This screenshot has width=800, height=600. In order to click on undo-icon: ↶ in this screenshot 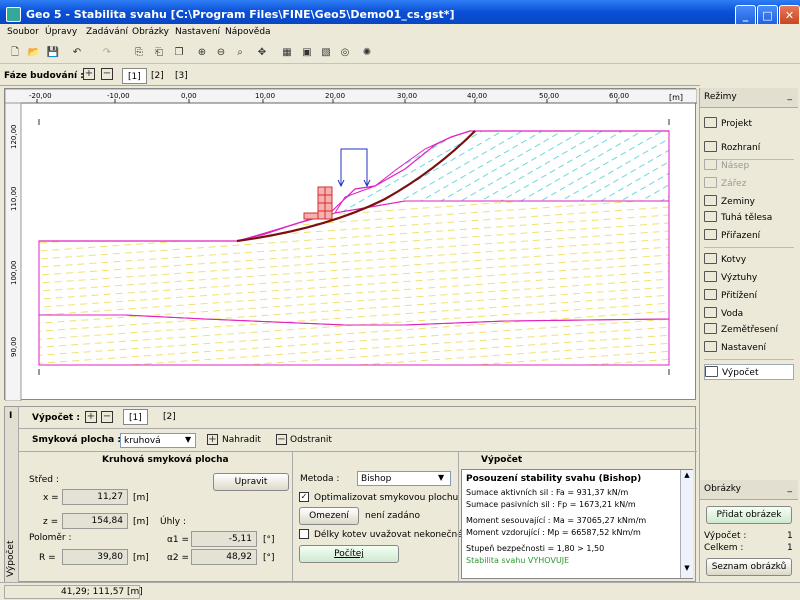, I will do `click(77, 53)`.